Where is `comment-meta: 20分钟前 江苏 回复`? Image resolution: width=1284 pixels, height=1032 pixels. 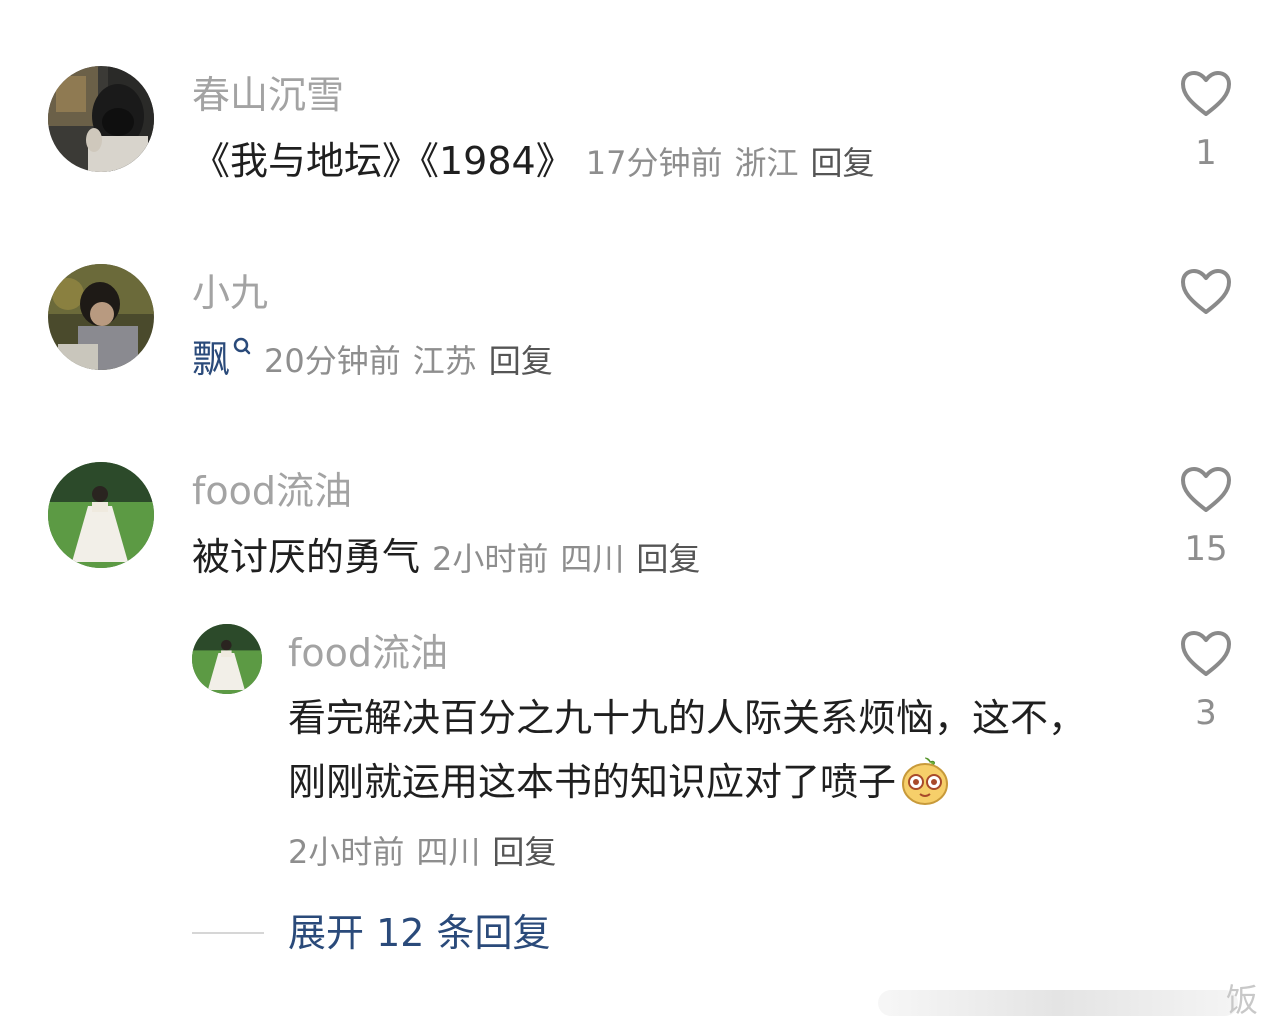
comment-meta: 20分钟前 江苏 回复 is located at coordinates (408, 361).